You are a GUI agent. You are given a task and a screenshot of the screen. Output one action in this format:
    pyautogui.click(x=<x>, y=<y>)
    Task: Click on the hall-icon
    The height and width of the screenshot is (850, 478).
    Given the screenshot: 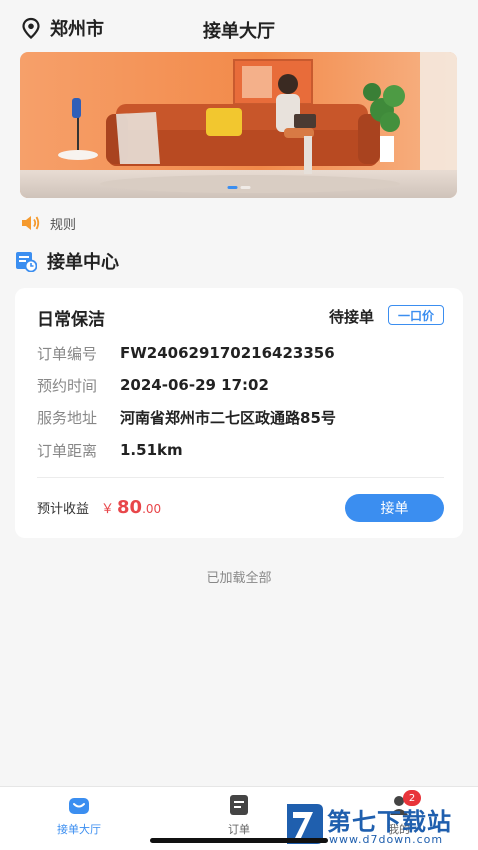 What is the action you would take?
    pyautogui.click(x=79, y=806)
    